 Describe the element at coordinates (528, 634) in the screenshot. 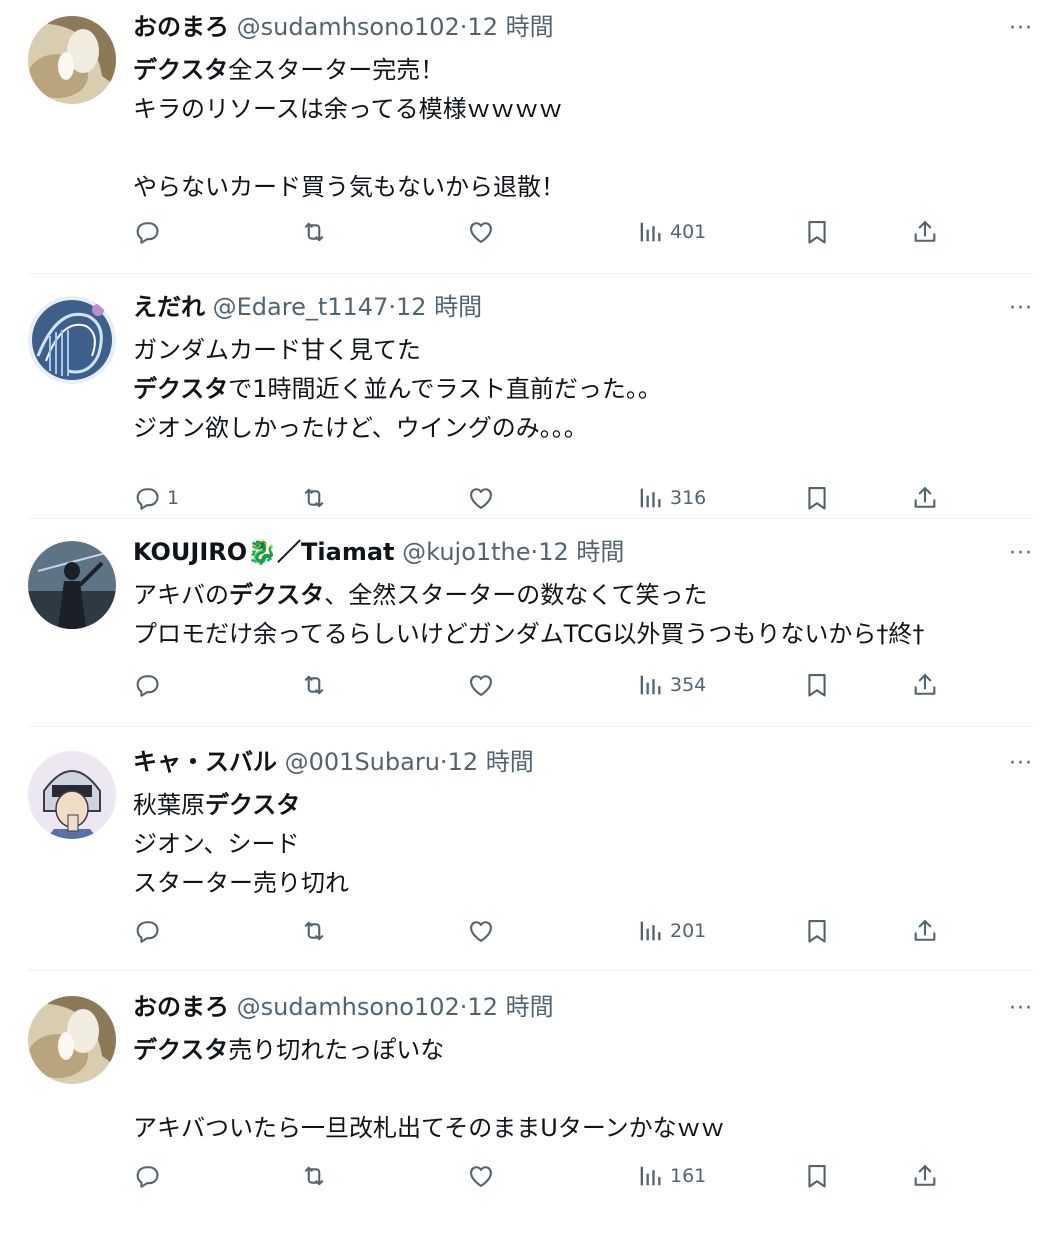

I see `tweet-text-line: プロモだけ余ってるらしいけどガンダムTCG以外買うつもりないから†終†` at that location.